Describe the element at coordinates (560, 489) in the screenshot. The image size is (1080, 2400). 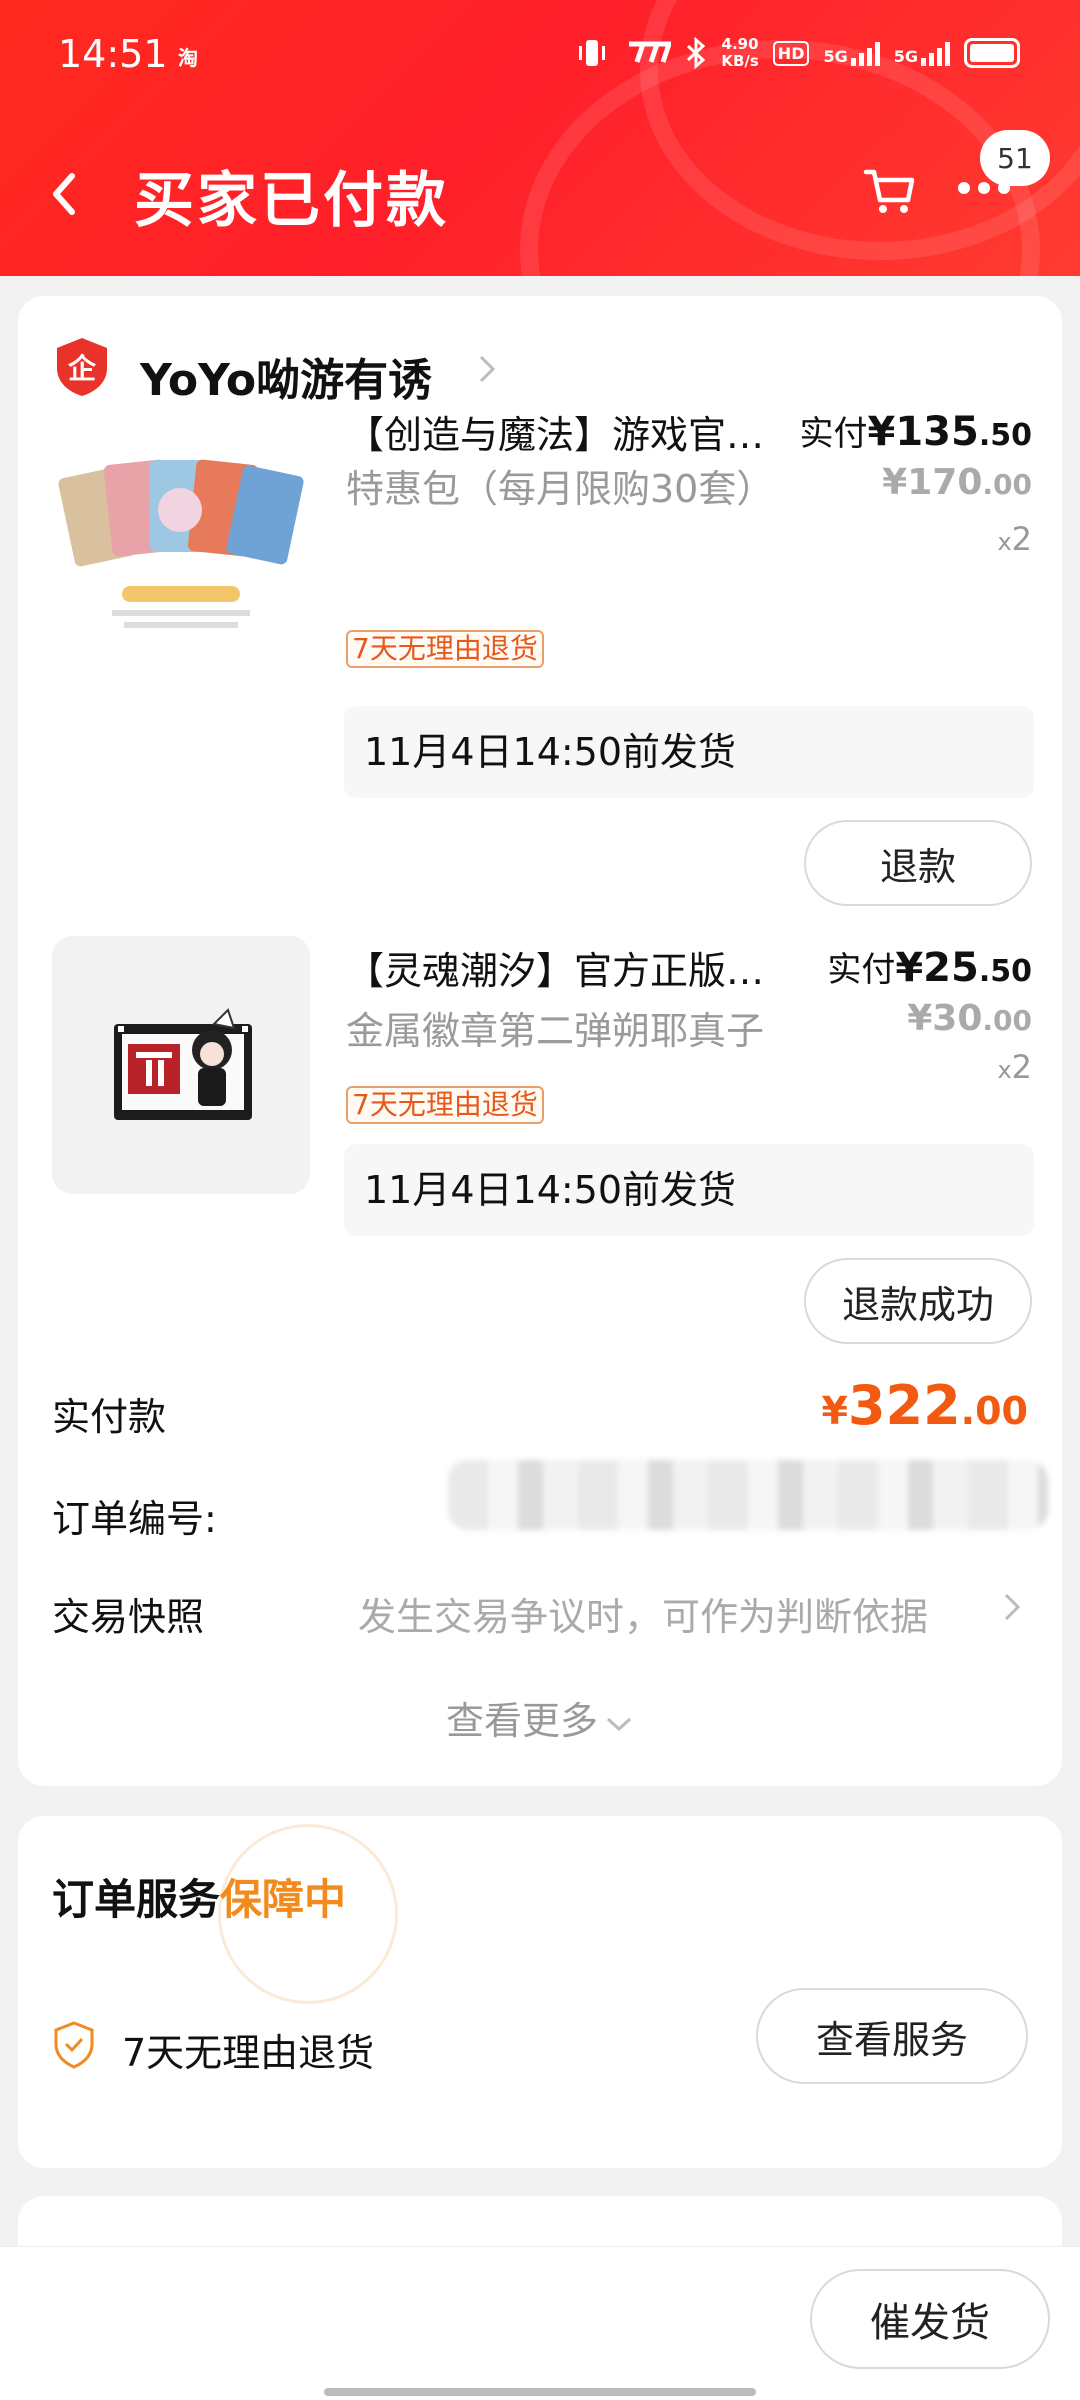
I see `product-sku: 特惠包（每月限购30套）` at that location.